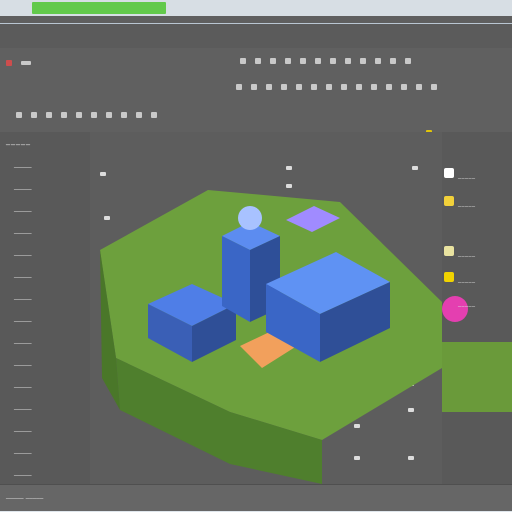 The height and width of the screenshot is (512, 512). I want to click on toolbar-icon-l, so click(408, 61).